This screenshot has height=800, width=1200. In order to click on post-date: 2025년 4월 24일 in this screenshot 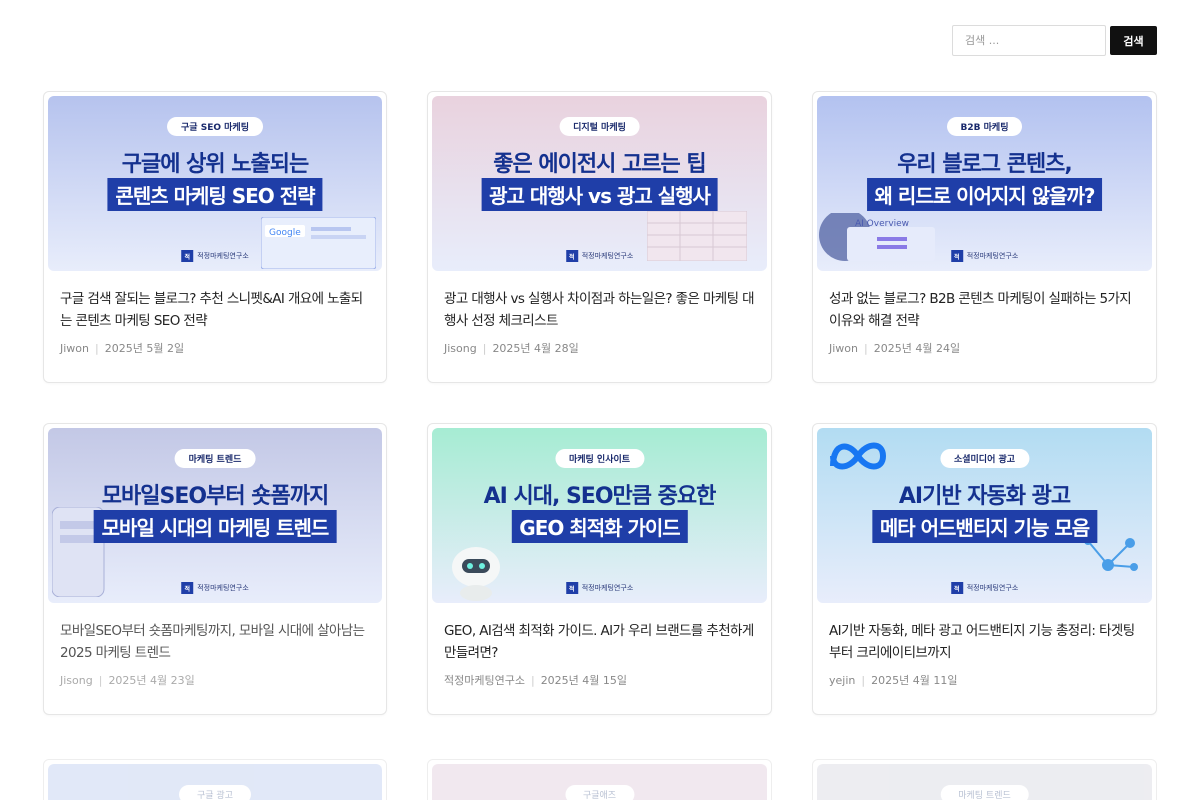, I will do `click(917, 348)`.